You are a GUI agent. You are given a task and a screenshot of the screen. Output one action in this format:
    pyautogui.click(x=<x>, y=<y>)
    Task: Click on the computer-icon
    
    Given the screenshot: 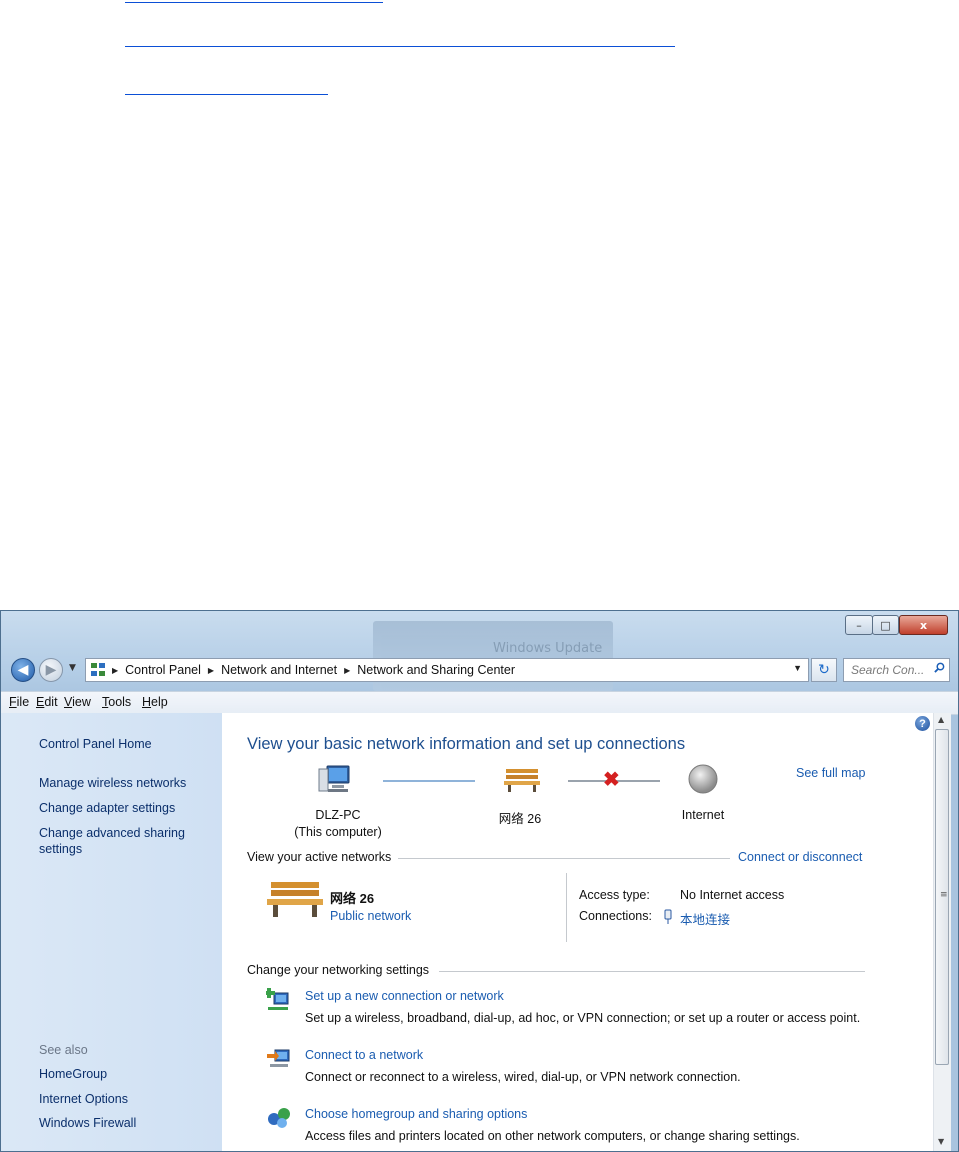 What is the action you would take?
    pyautogui.click(x=334, y=779)
    